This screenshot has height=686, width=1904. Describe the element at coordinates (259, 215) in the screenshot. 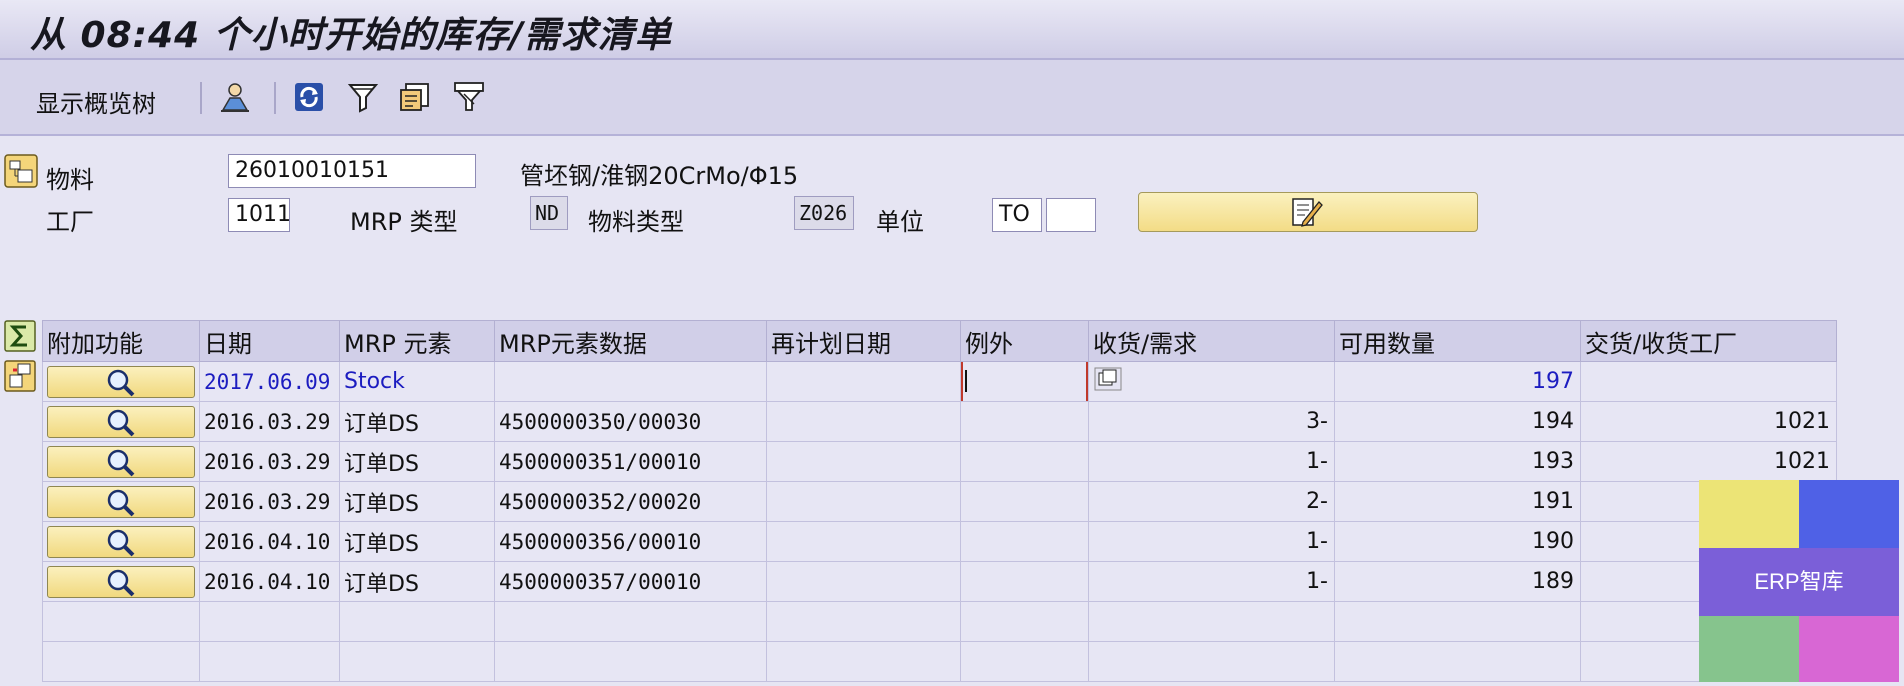

I see `plant-field: 1011` at that location.